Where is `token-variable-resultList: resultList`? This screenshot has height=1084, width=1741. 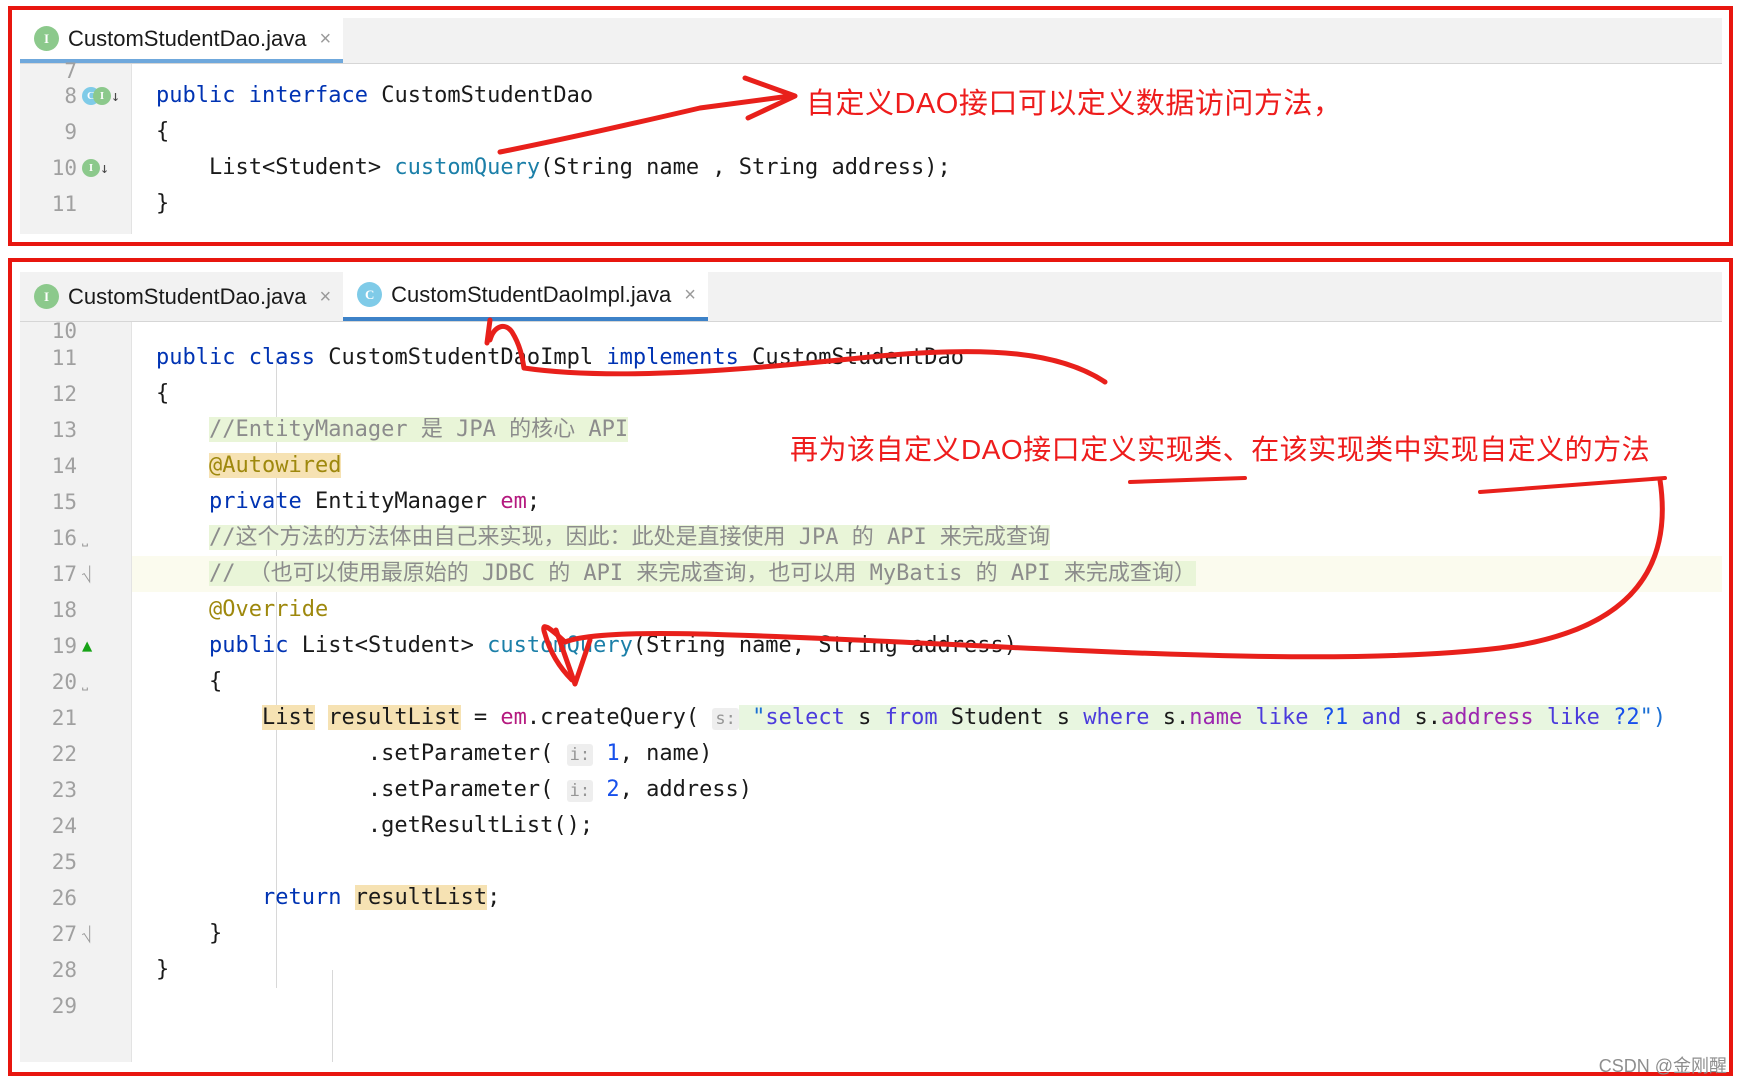
token-variable-resultList: resultList is located at coordinates (421, 897).